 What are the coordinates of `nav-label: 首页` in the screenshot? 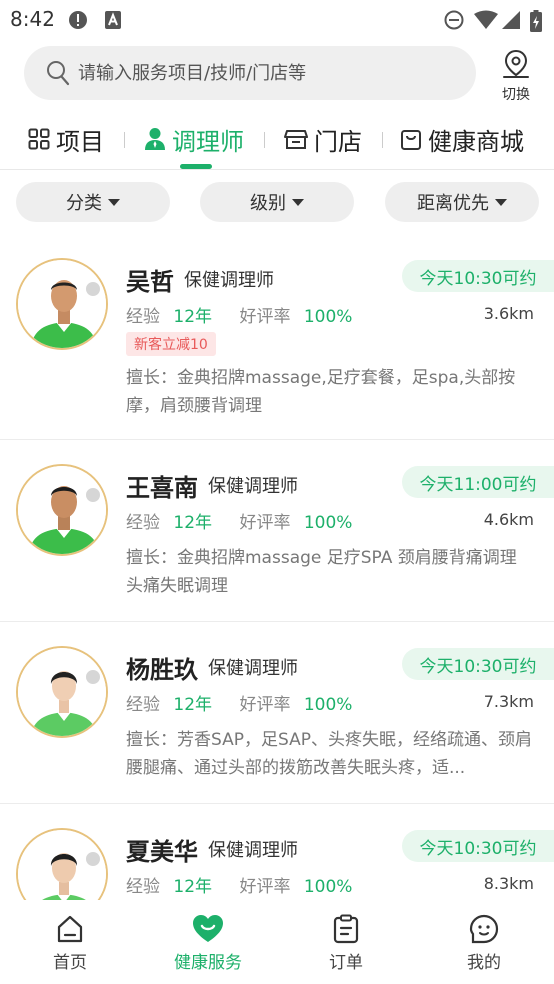 It's located at (70, 963).